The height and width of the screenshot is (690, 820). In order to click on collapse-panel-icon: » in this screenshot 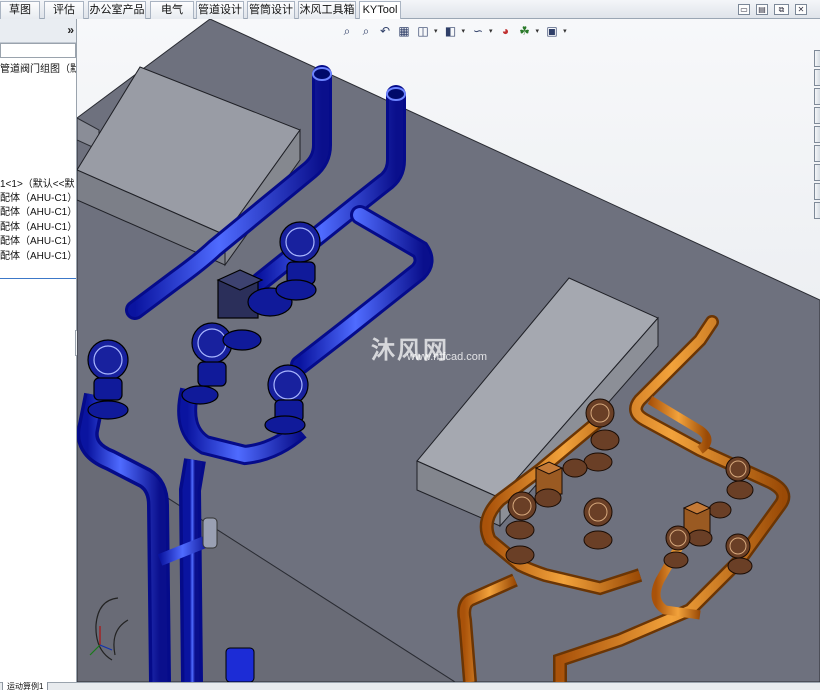, I will do `click(70, 30)`.